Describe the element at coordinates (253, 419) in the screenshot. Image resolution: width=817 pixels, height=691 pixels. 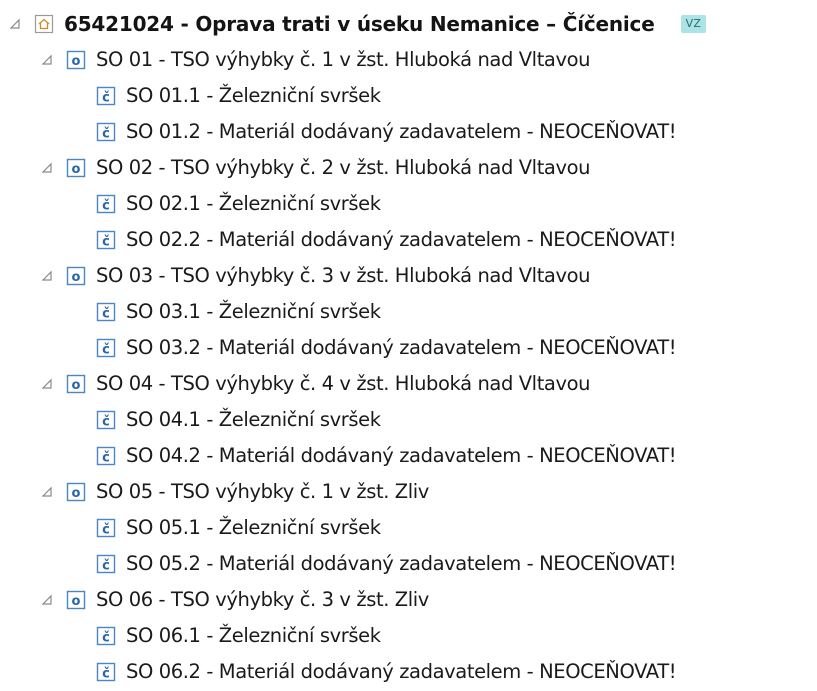
I see `tree-node-label: SO 04.1 - Železniční svršek` at that location.